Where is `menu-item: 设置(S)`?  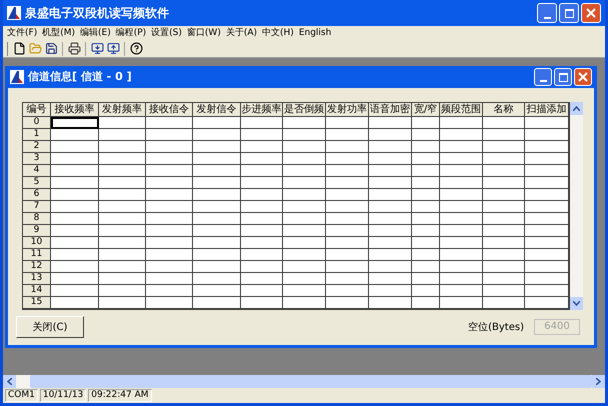 menu-item: 设置(S) is located at coordinates (166, 33).